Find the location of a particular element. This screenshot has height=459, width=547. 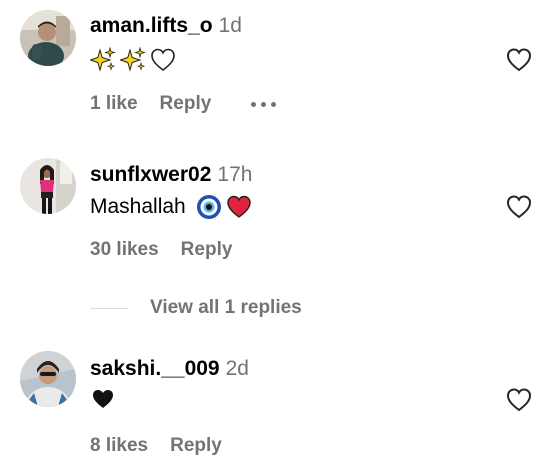

replies-divider is located at coordinates (109, 308).